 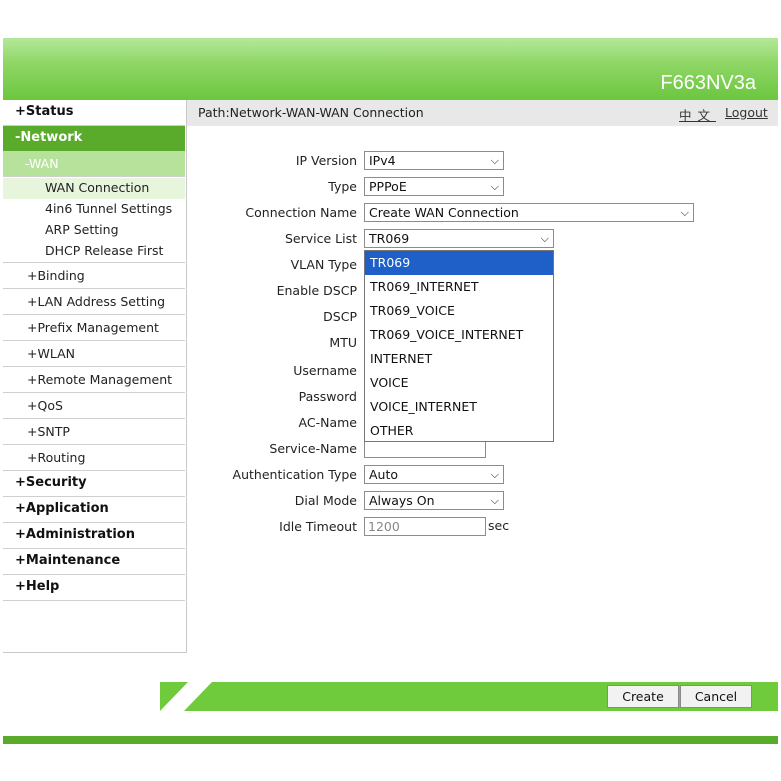 I want to click on nav-qos: +QoS, so click(x=94, y=406).